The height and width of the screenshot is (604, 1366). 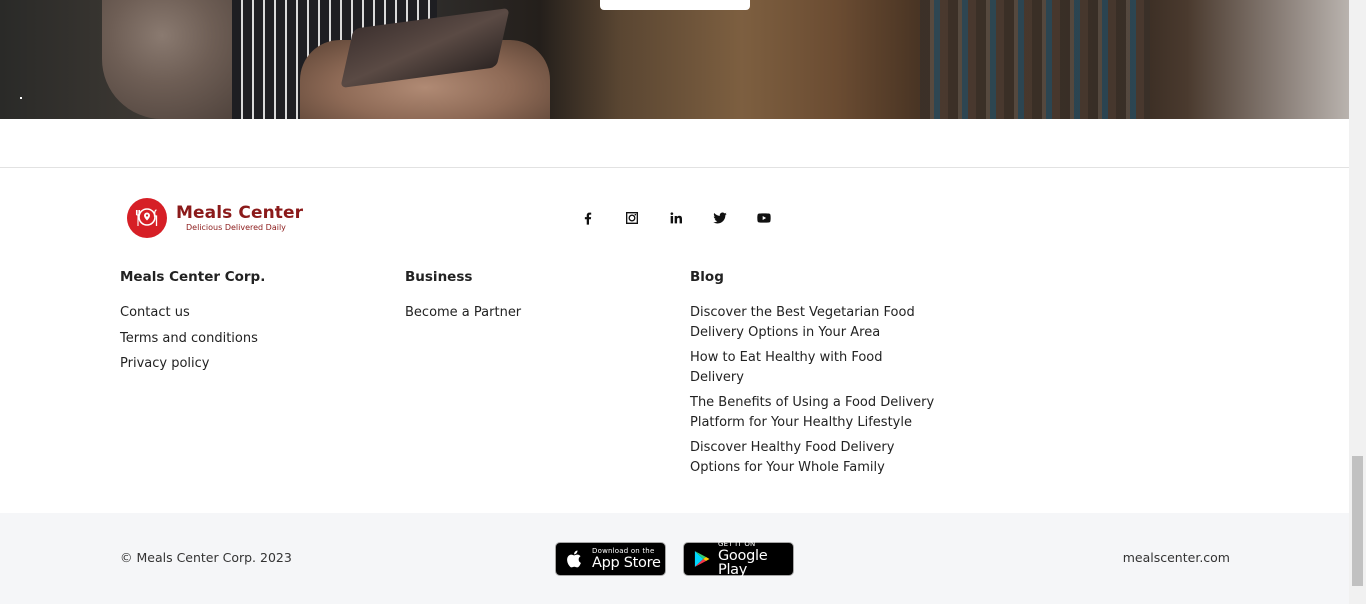 I want to click on twitter-icon, so click(x=720, y=218).